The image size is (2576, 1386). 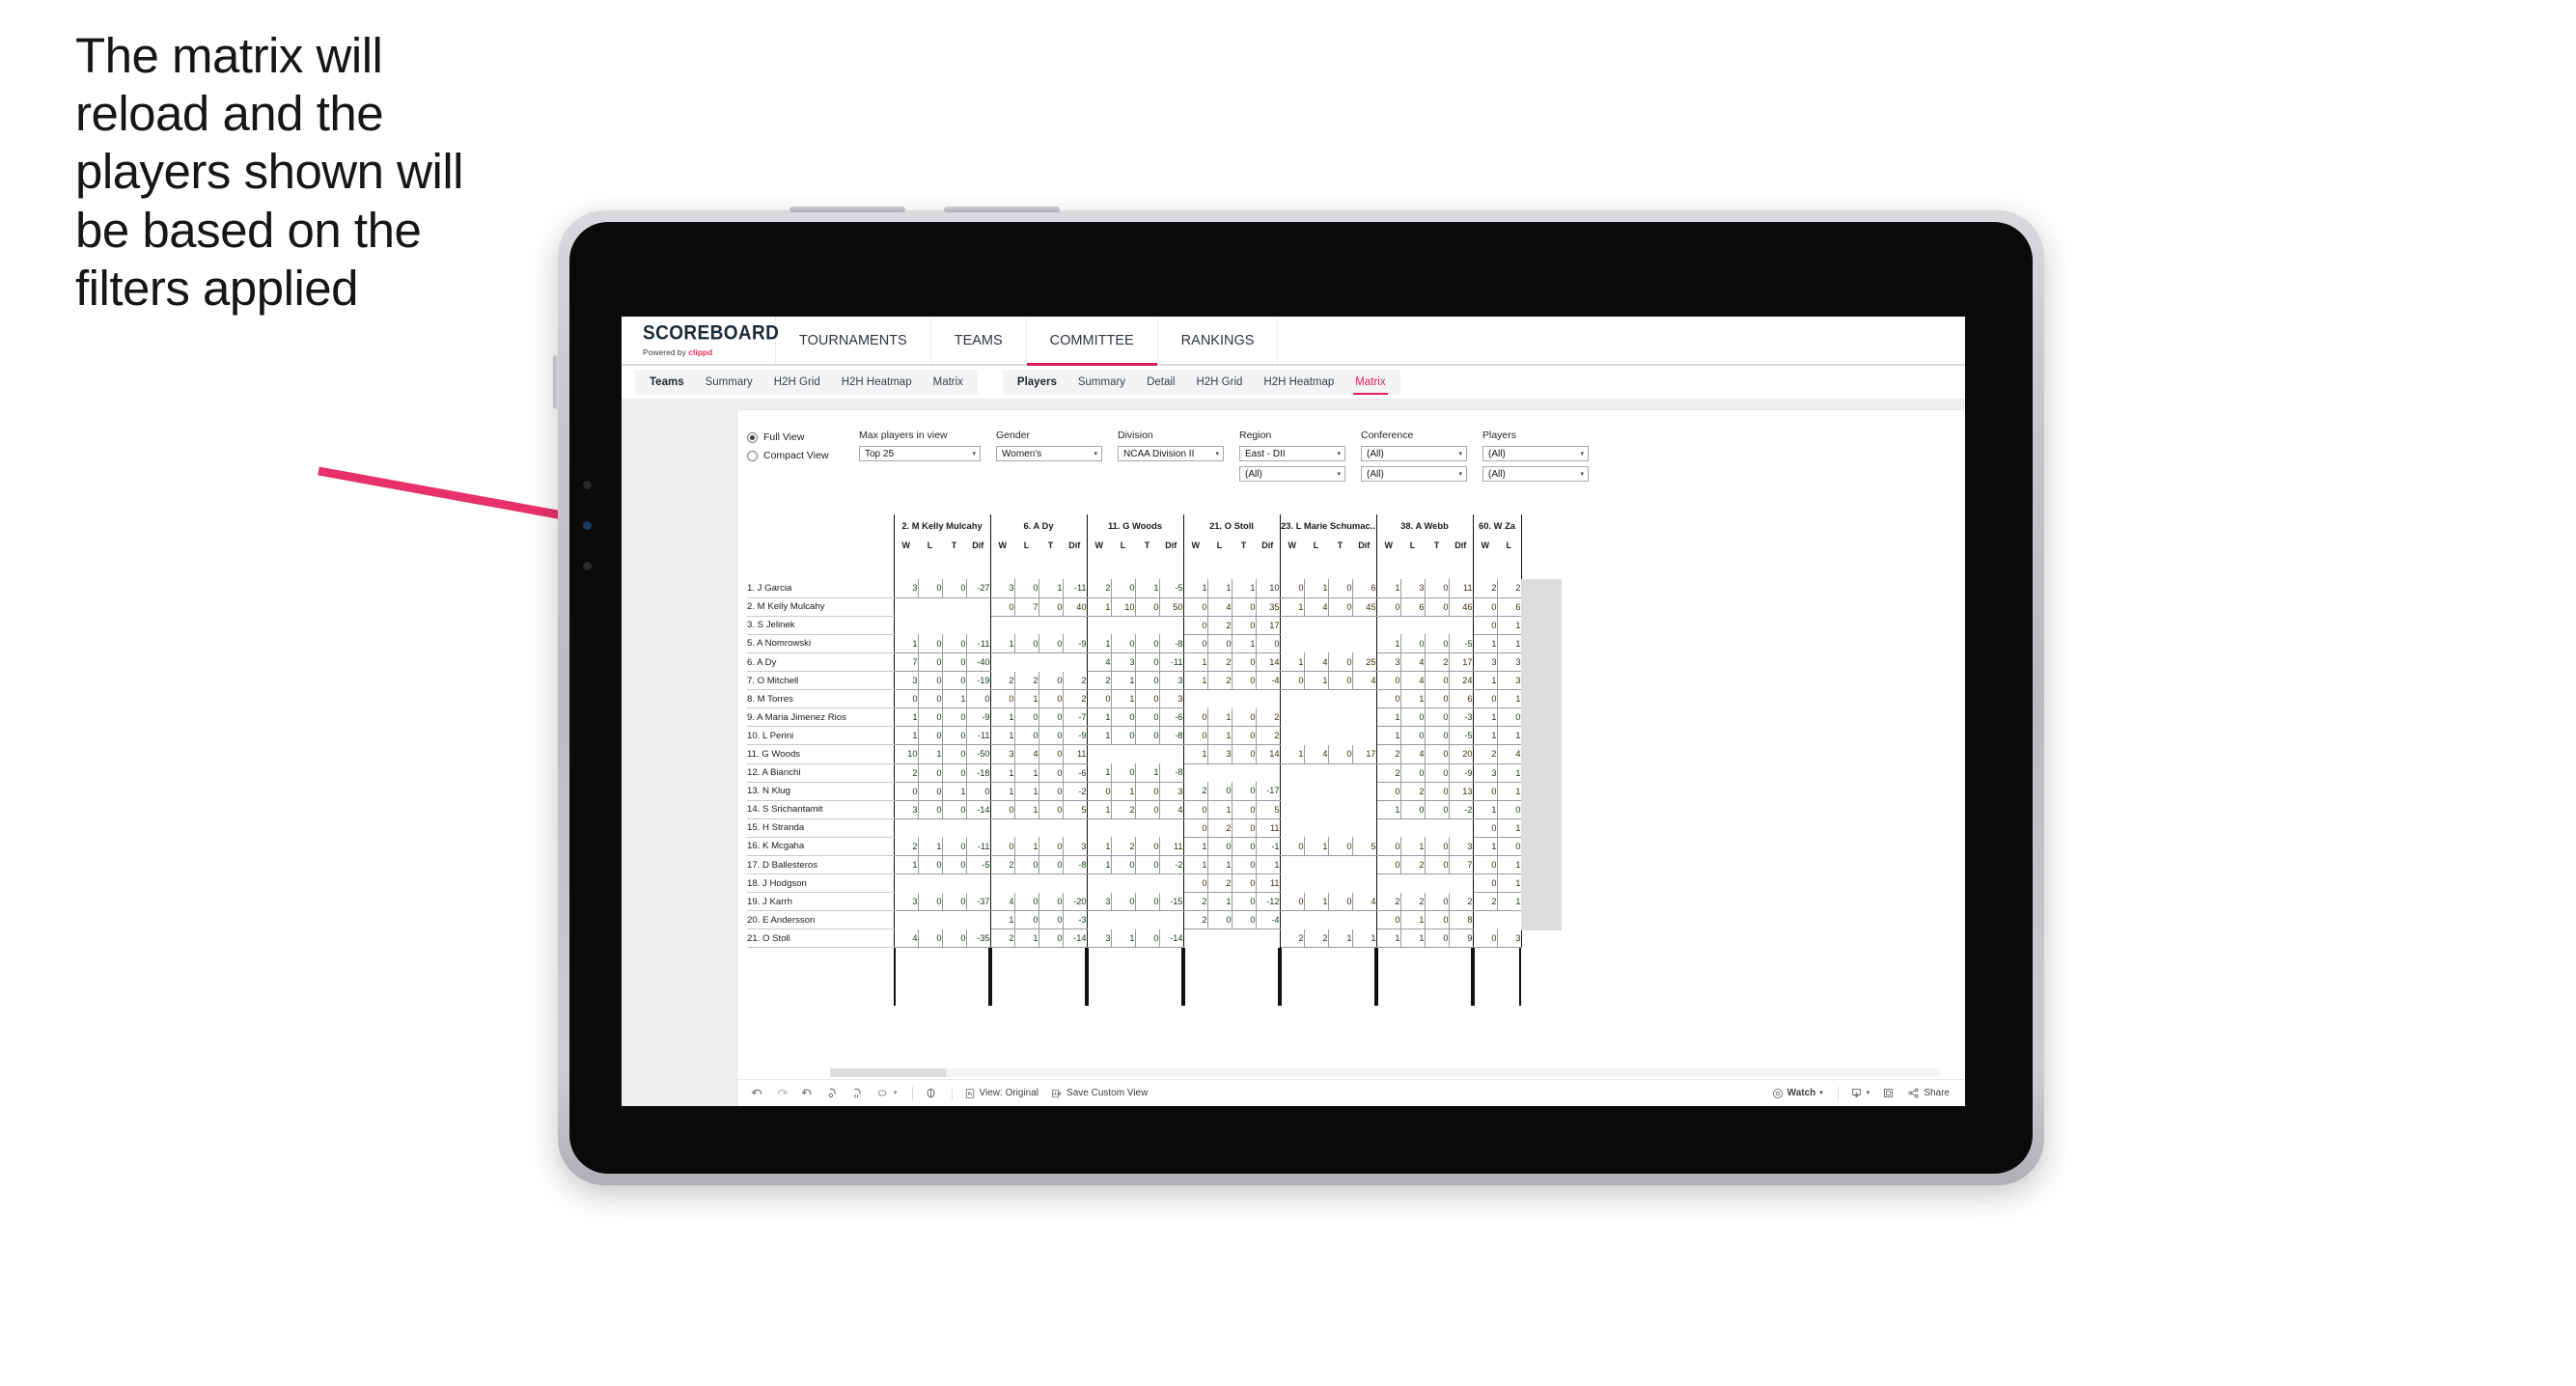 I want to click on radio-compact-view: Compact View, so click(x=795, y=455).